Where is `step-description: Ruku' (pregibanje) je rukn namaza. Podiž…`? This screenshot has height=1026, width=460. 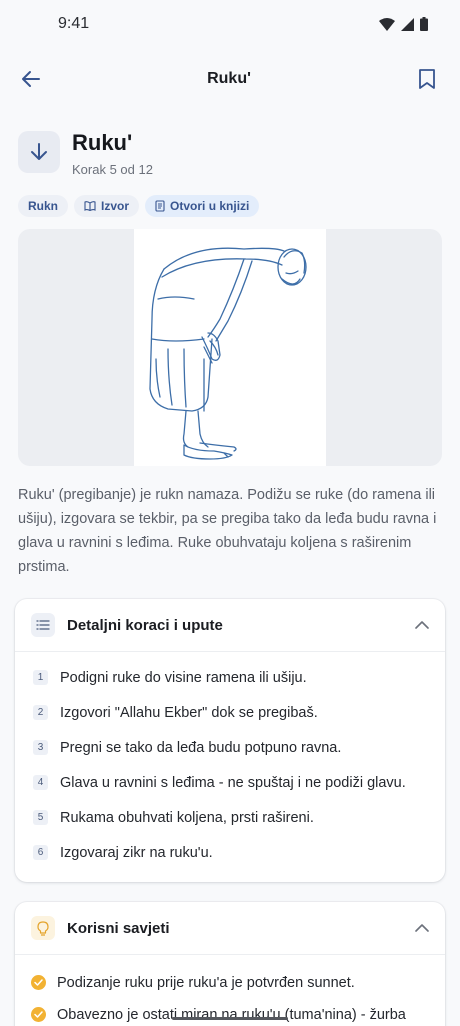
step-description: Ruku' (pregibanje) je rukn namaza. Podiž… is located at coordinates (227, 531).